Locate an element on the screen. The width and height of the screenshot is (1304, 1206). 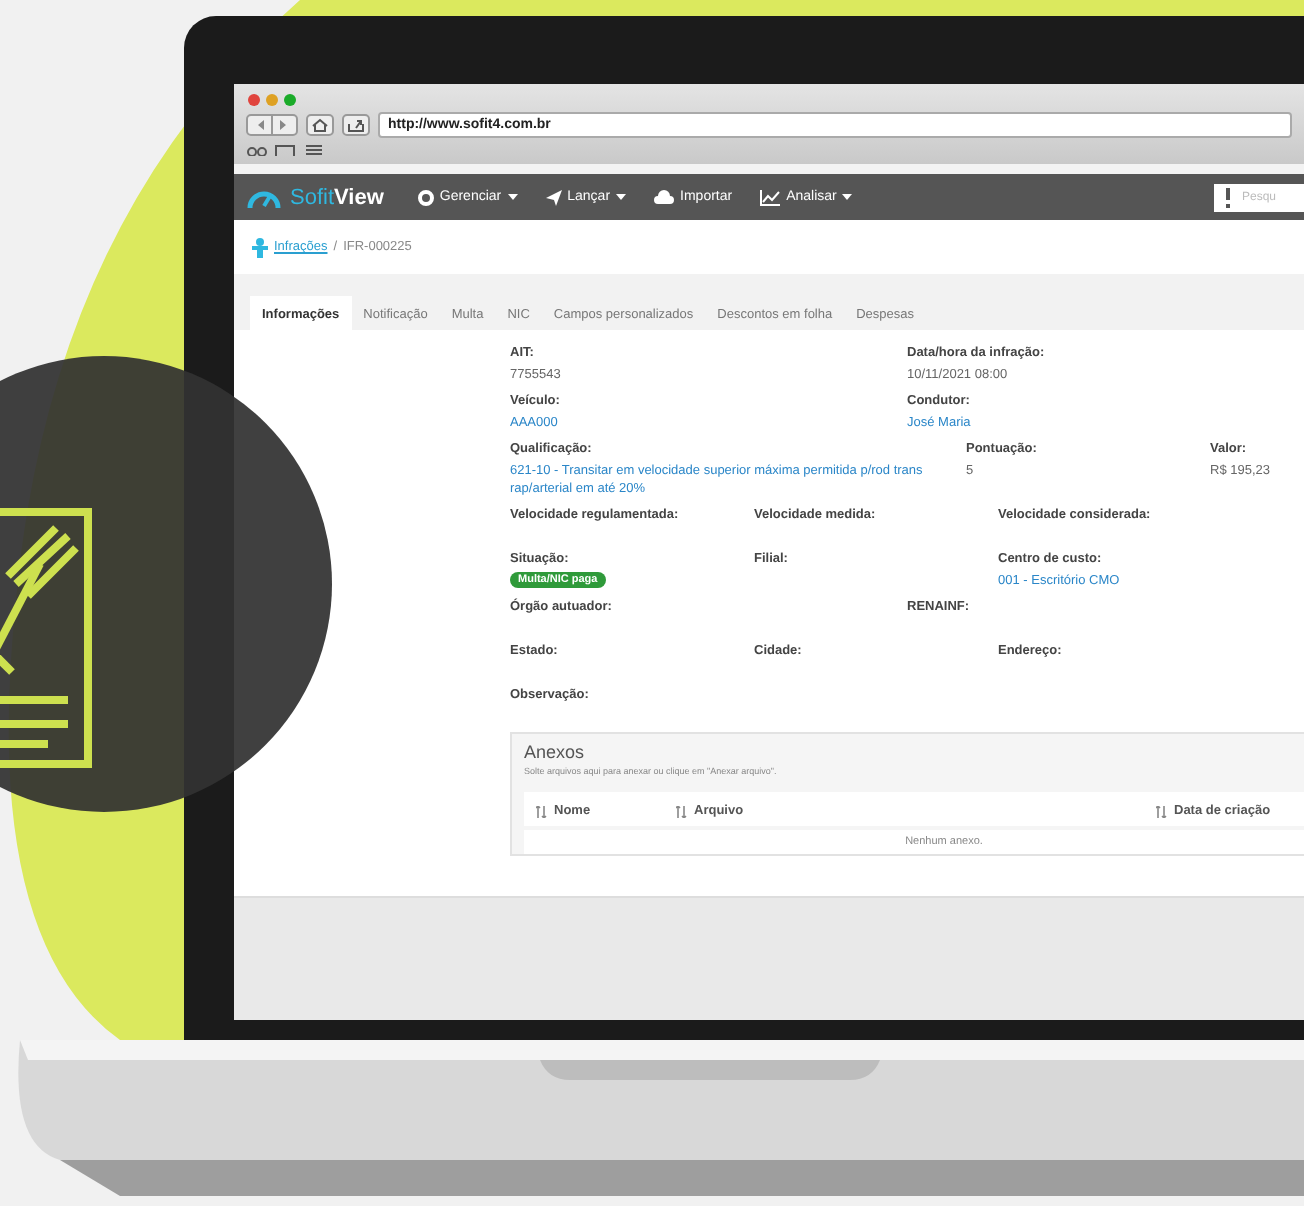
bookmarks-icon is located at coordinates (286, 149).